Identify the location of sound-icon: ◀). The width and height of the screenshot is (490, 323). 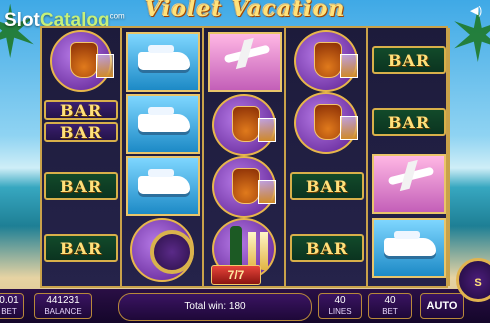
(477, 11).